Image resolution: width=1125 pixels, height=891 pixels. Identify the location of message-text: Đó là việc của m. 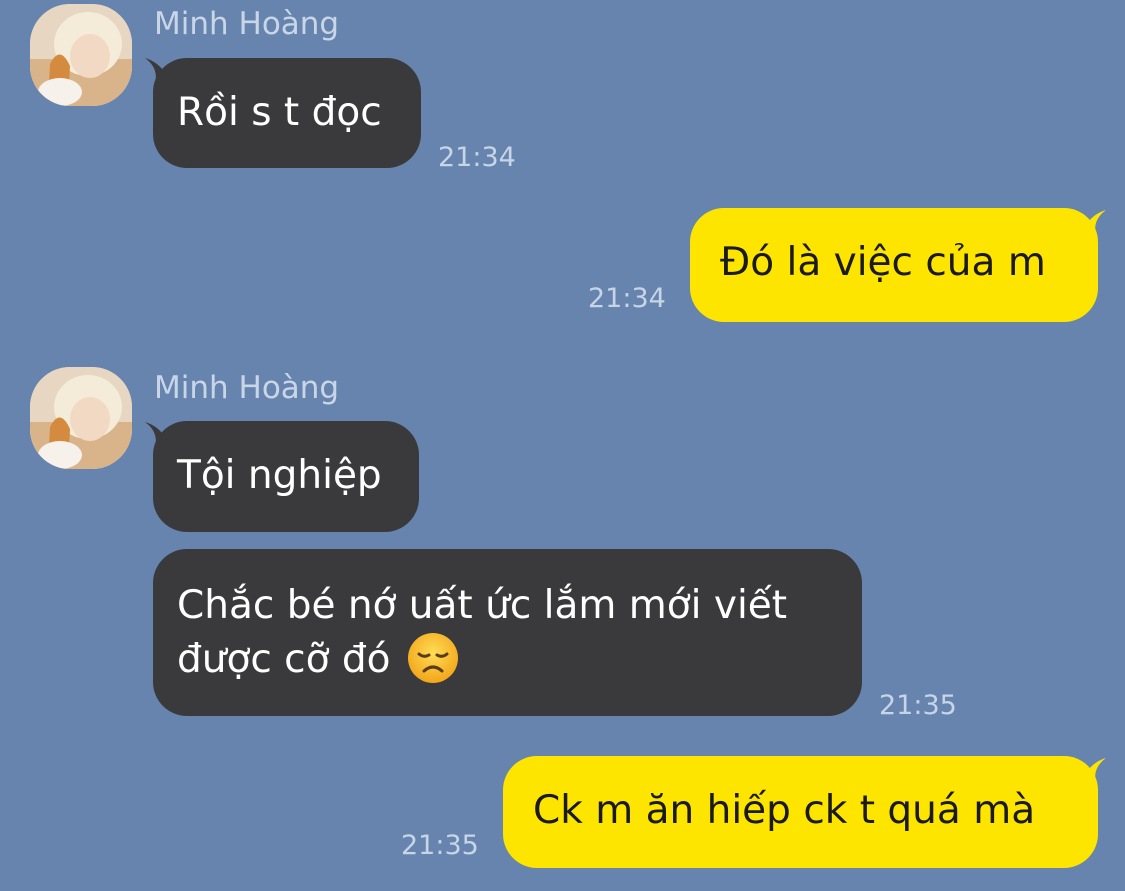
(883, 262).